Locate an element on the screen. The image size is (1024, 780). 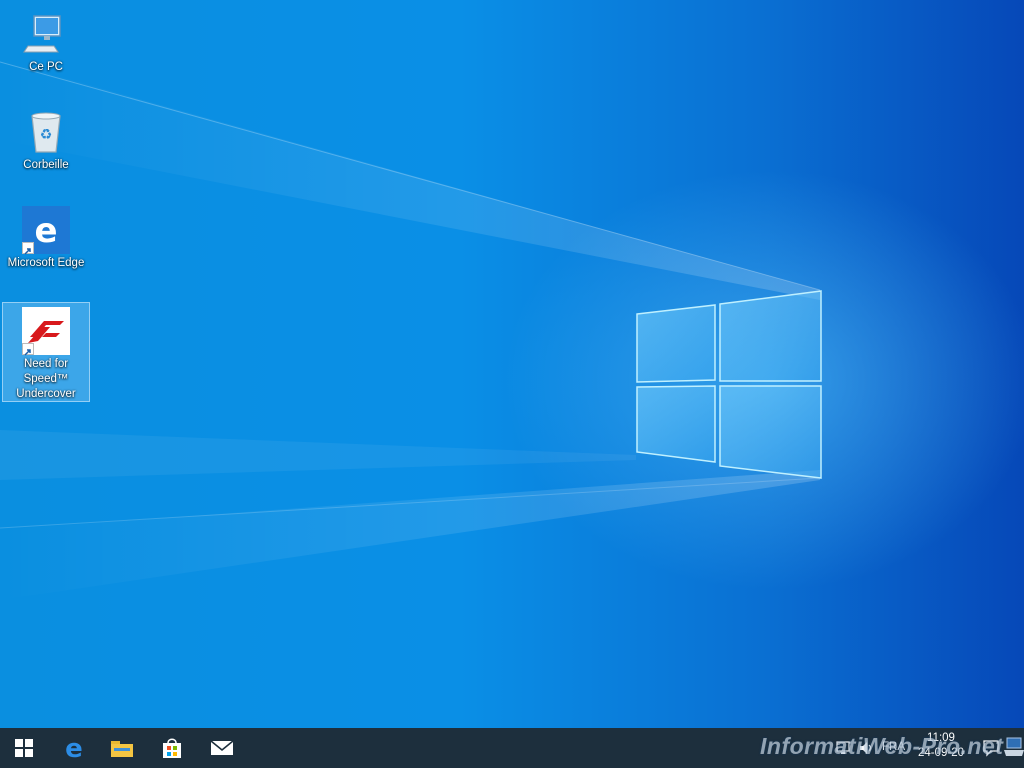
desktop-icon-microsoft-edge: e Microsoft Edge is located at coordinates (46, 236).